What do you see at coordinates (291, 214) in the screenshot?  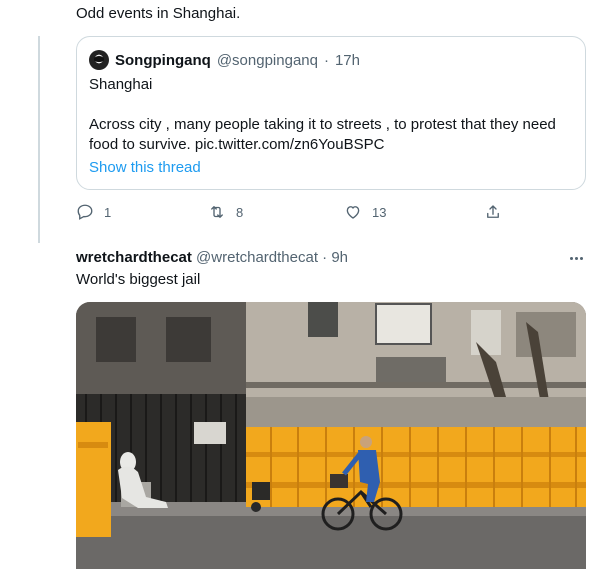 I see `tweet-actions: 1 8 13` at bounding box center [291, 214].